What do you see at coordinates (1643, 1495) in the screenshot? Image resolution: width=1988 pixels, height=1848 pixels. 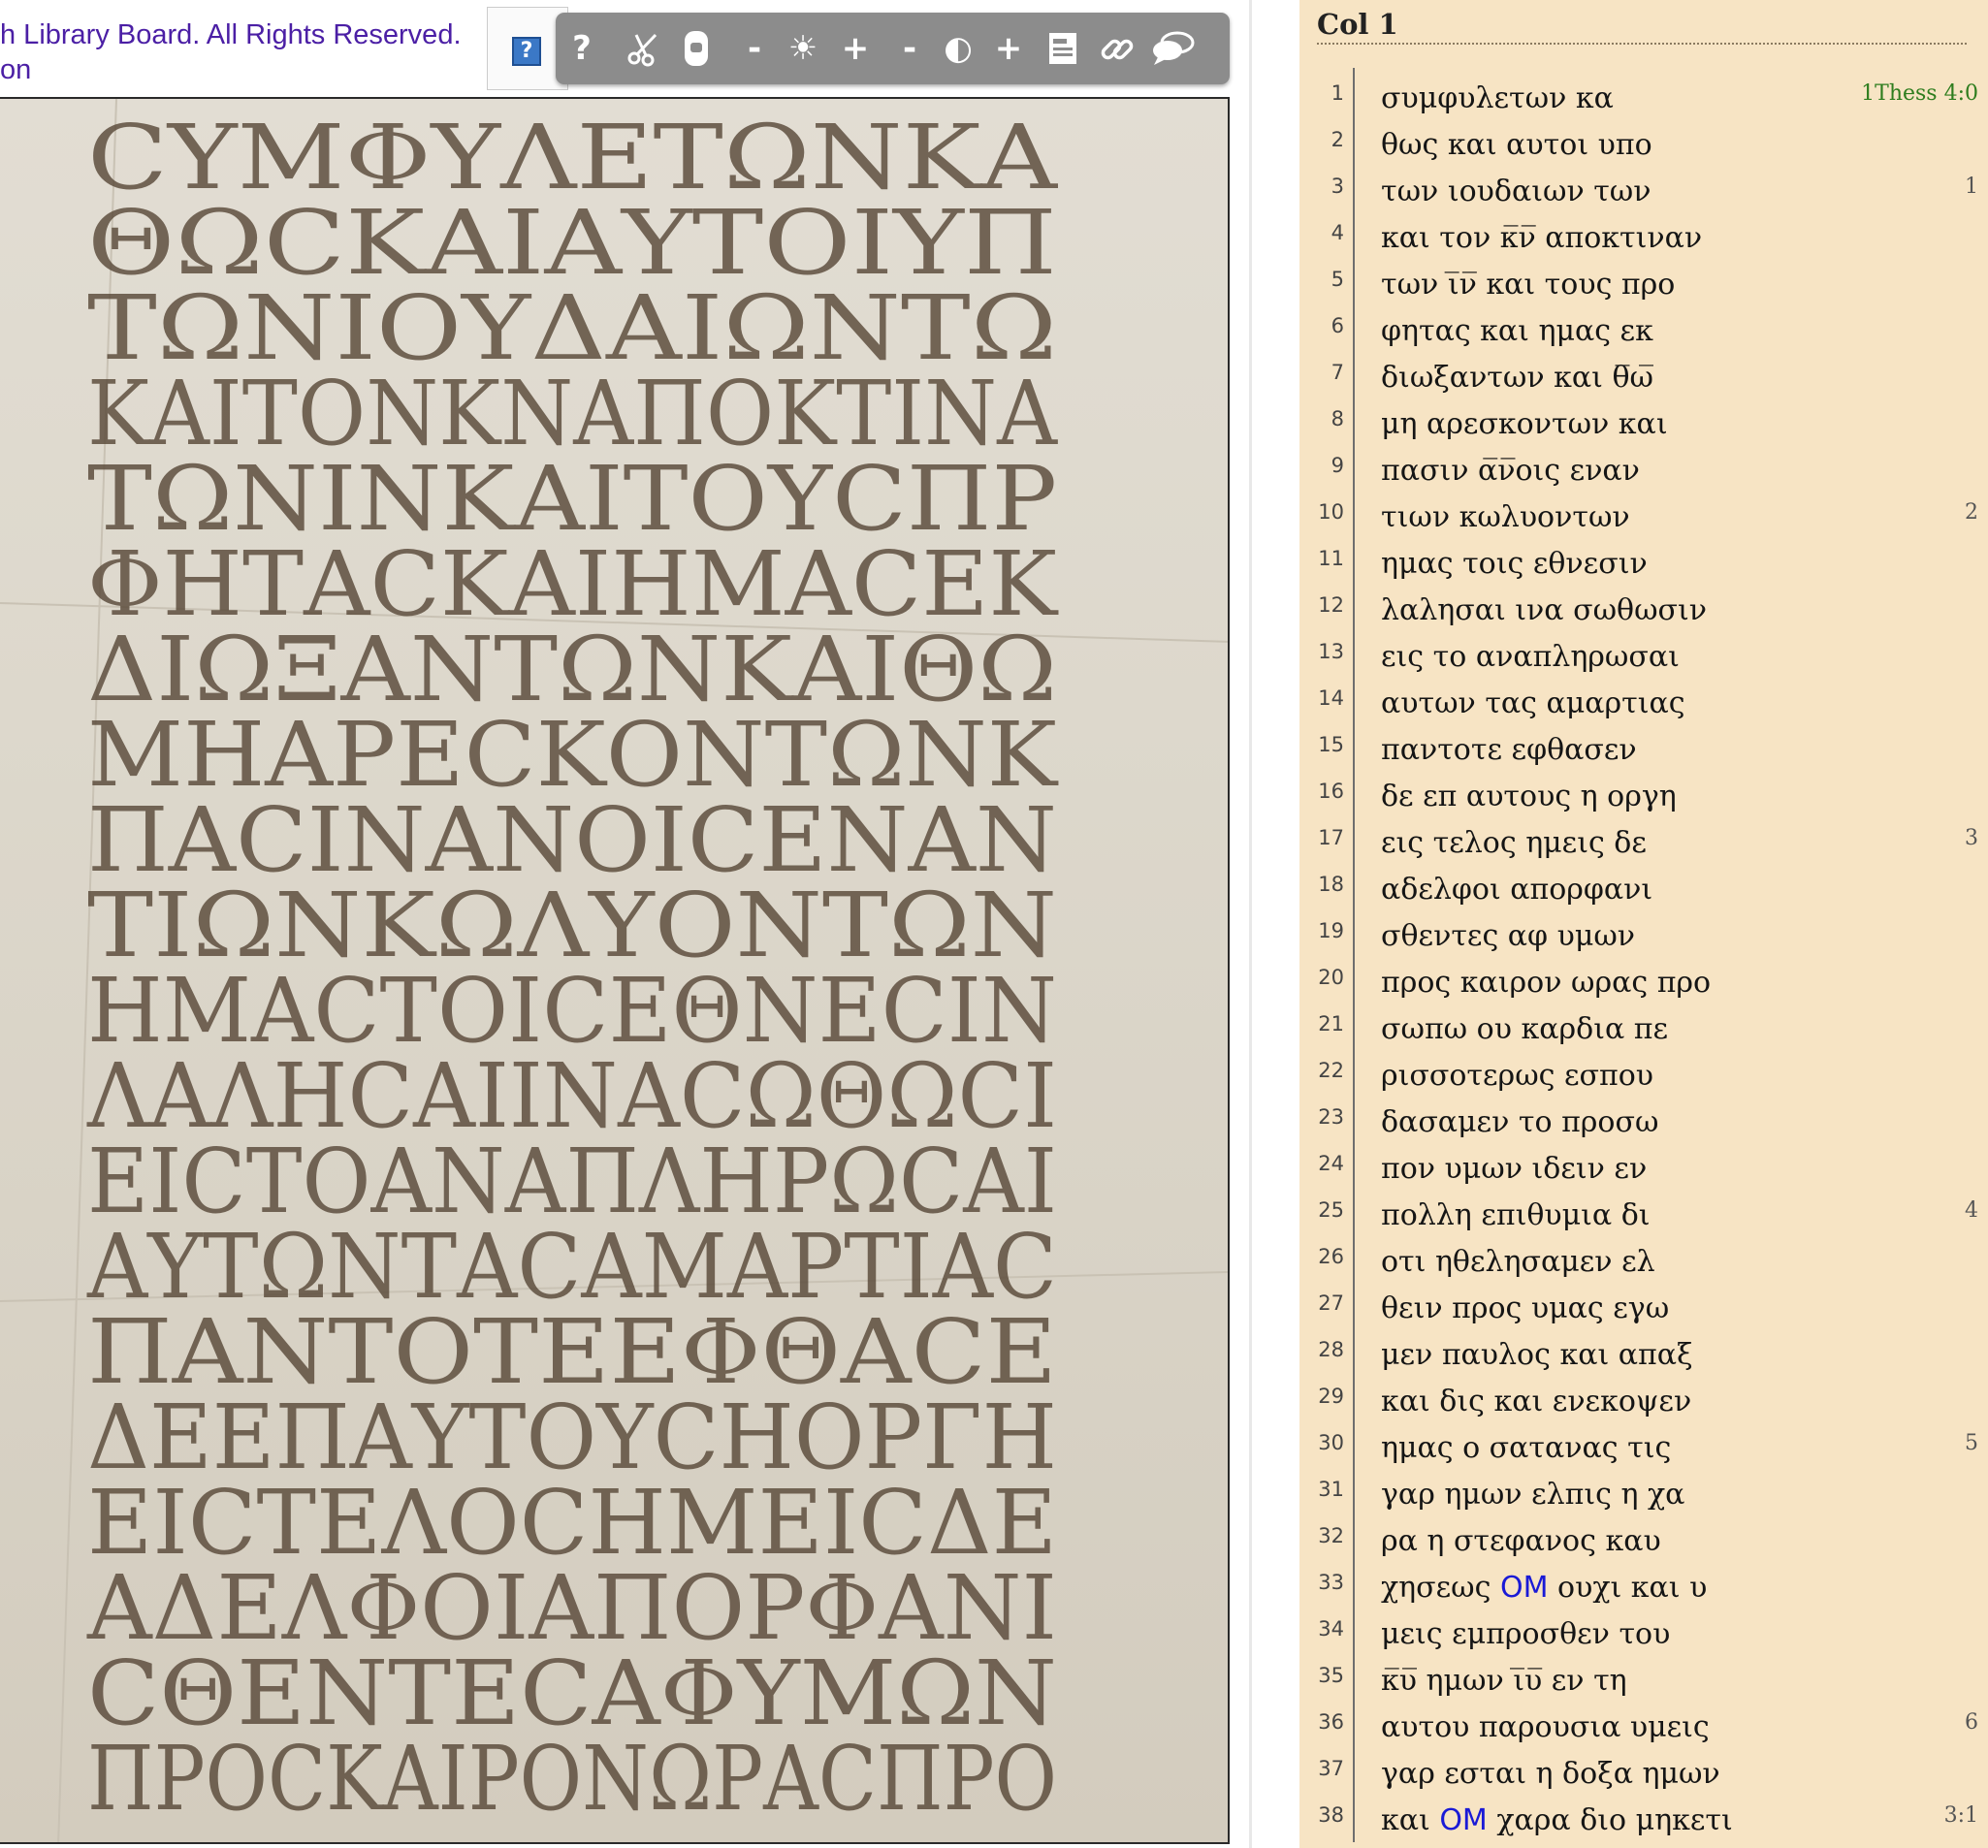 I see `transcription-line: 31 γαρ ημων ελπις η χα` at bounding box center [1643, 1495].